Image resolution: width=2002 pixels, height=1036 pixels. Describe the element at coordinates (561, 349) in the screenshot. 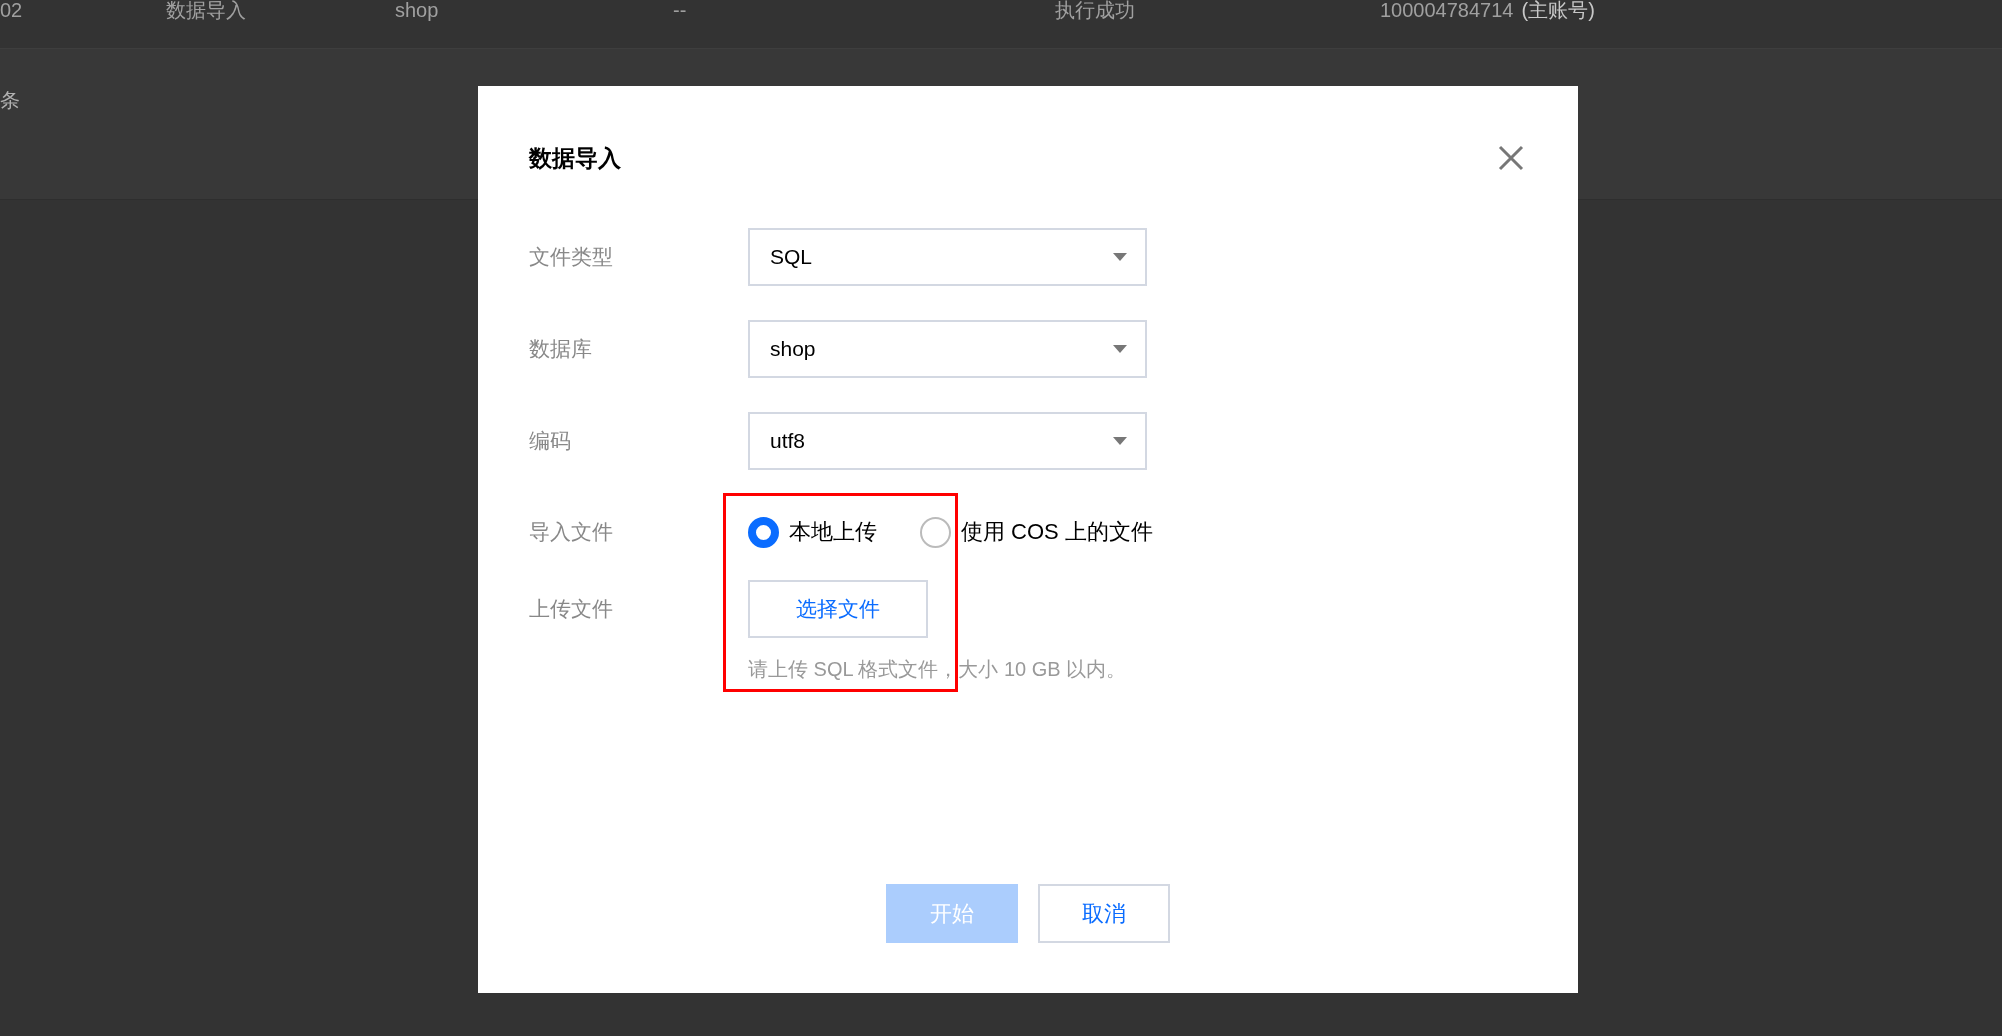

I see `field-label: 数据库` at that location.